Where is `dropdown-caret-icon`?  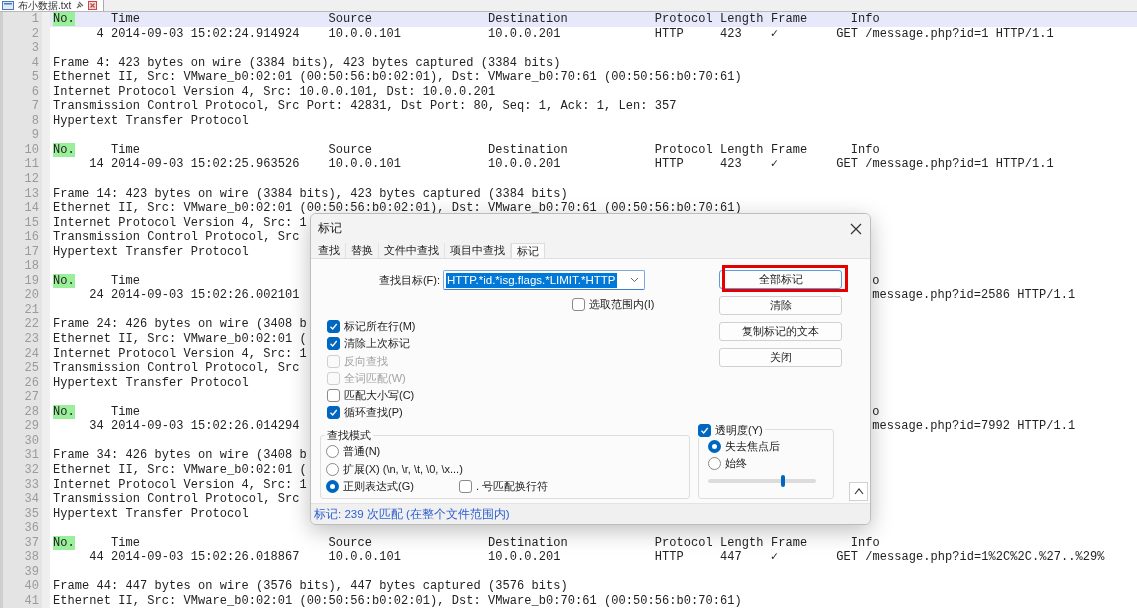 dropdown-caret-icon is located at coordinates (634, 280).